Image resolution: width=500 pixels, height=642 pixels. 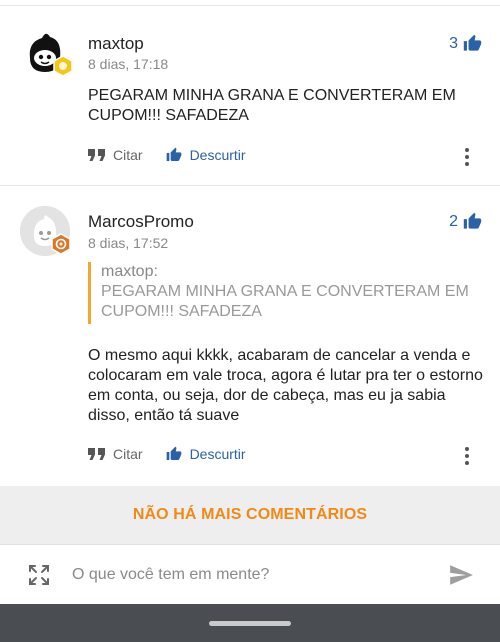 I want to click on comment-date: 8 dias, 17:52, so click(x=128, y=243).